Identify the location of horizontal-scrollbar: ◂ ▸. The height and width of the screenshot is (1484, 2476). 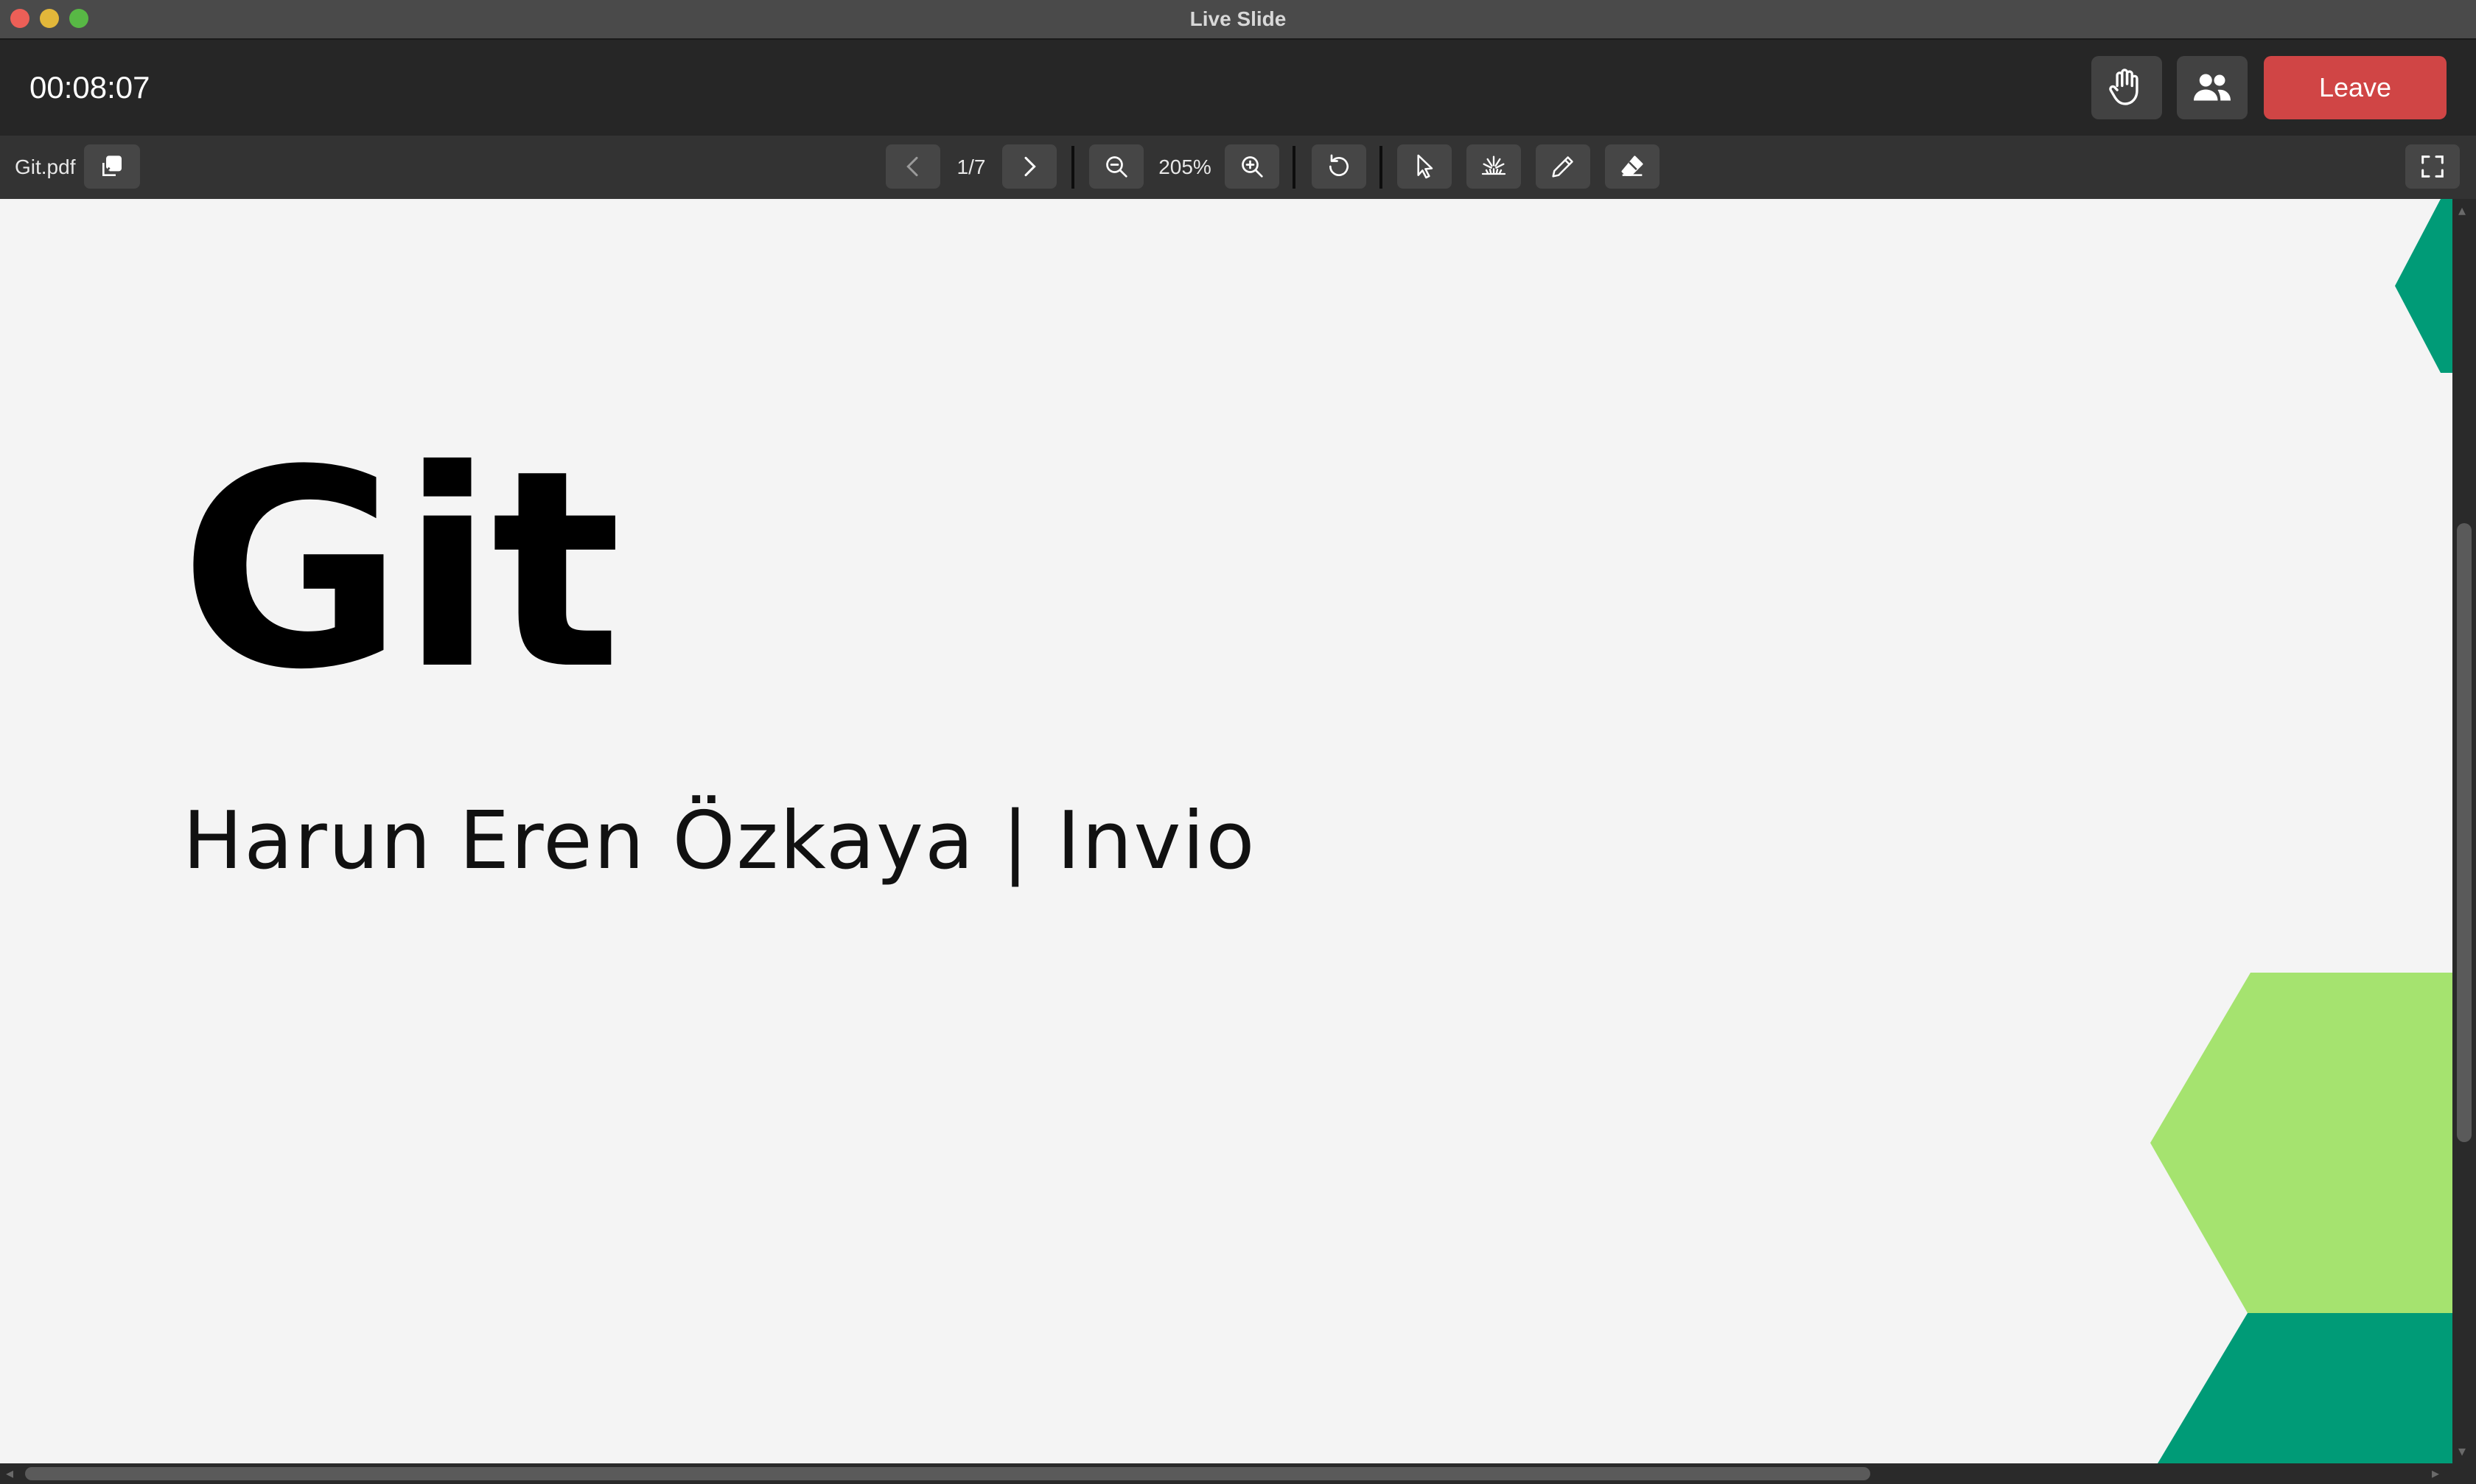
(1238, 1473).